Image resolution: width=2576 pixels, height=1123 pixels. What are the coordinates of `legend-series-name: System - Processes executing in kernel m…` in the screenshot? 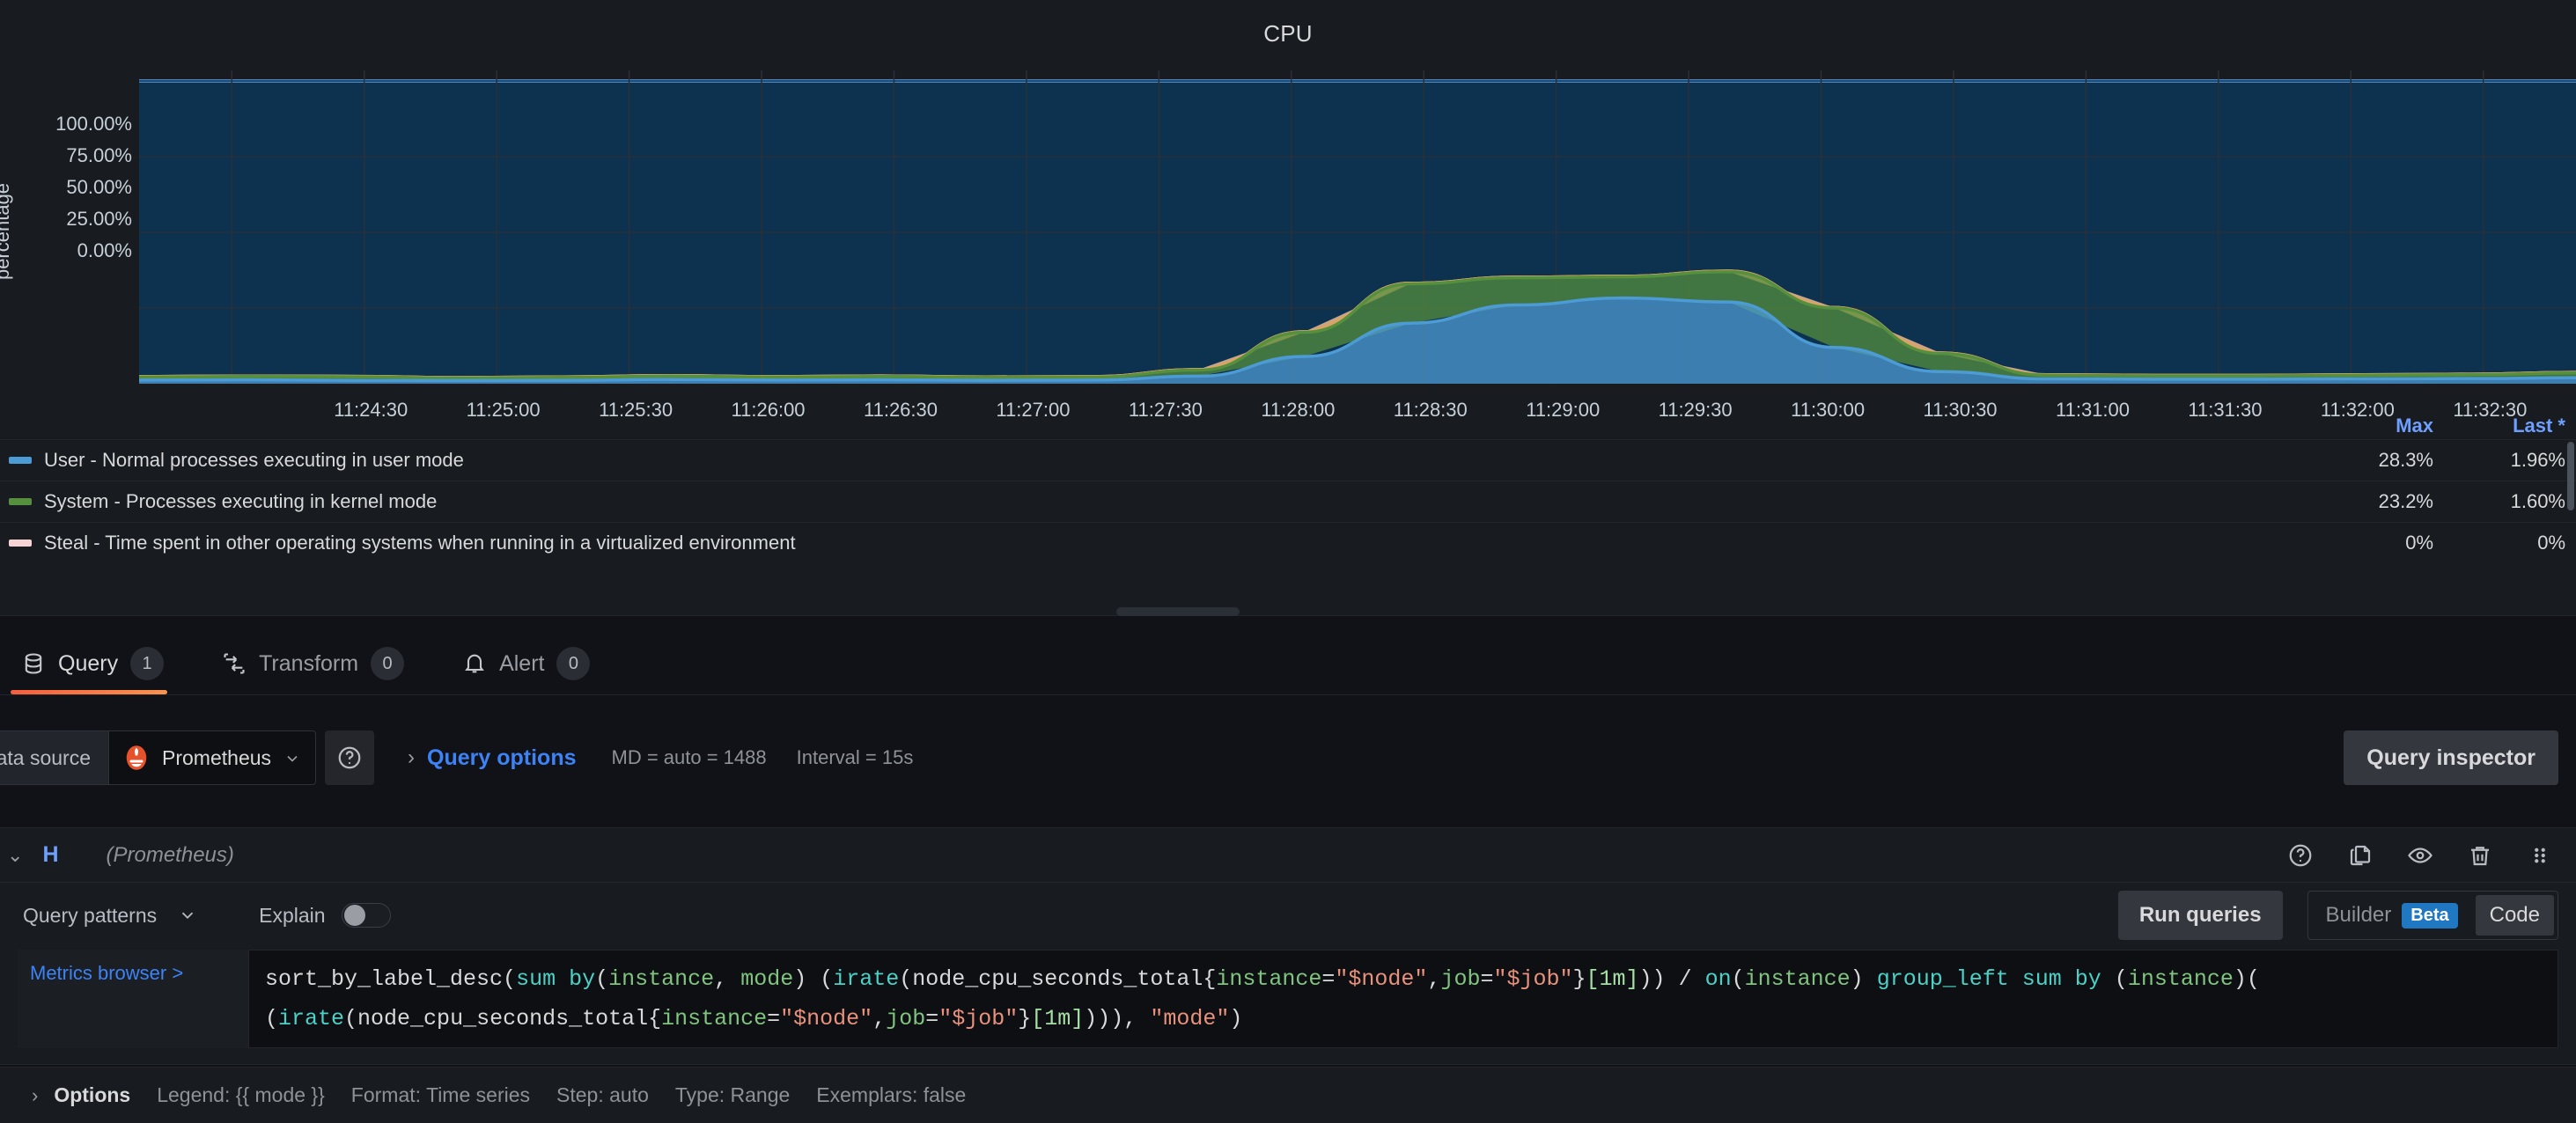 It's located at (241, 501).